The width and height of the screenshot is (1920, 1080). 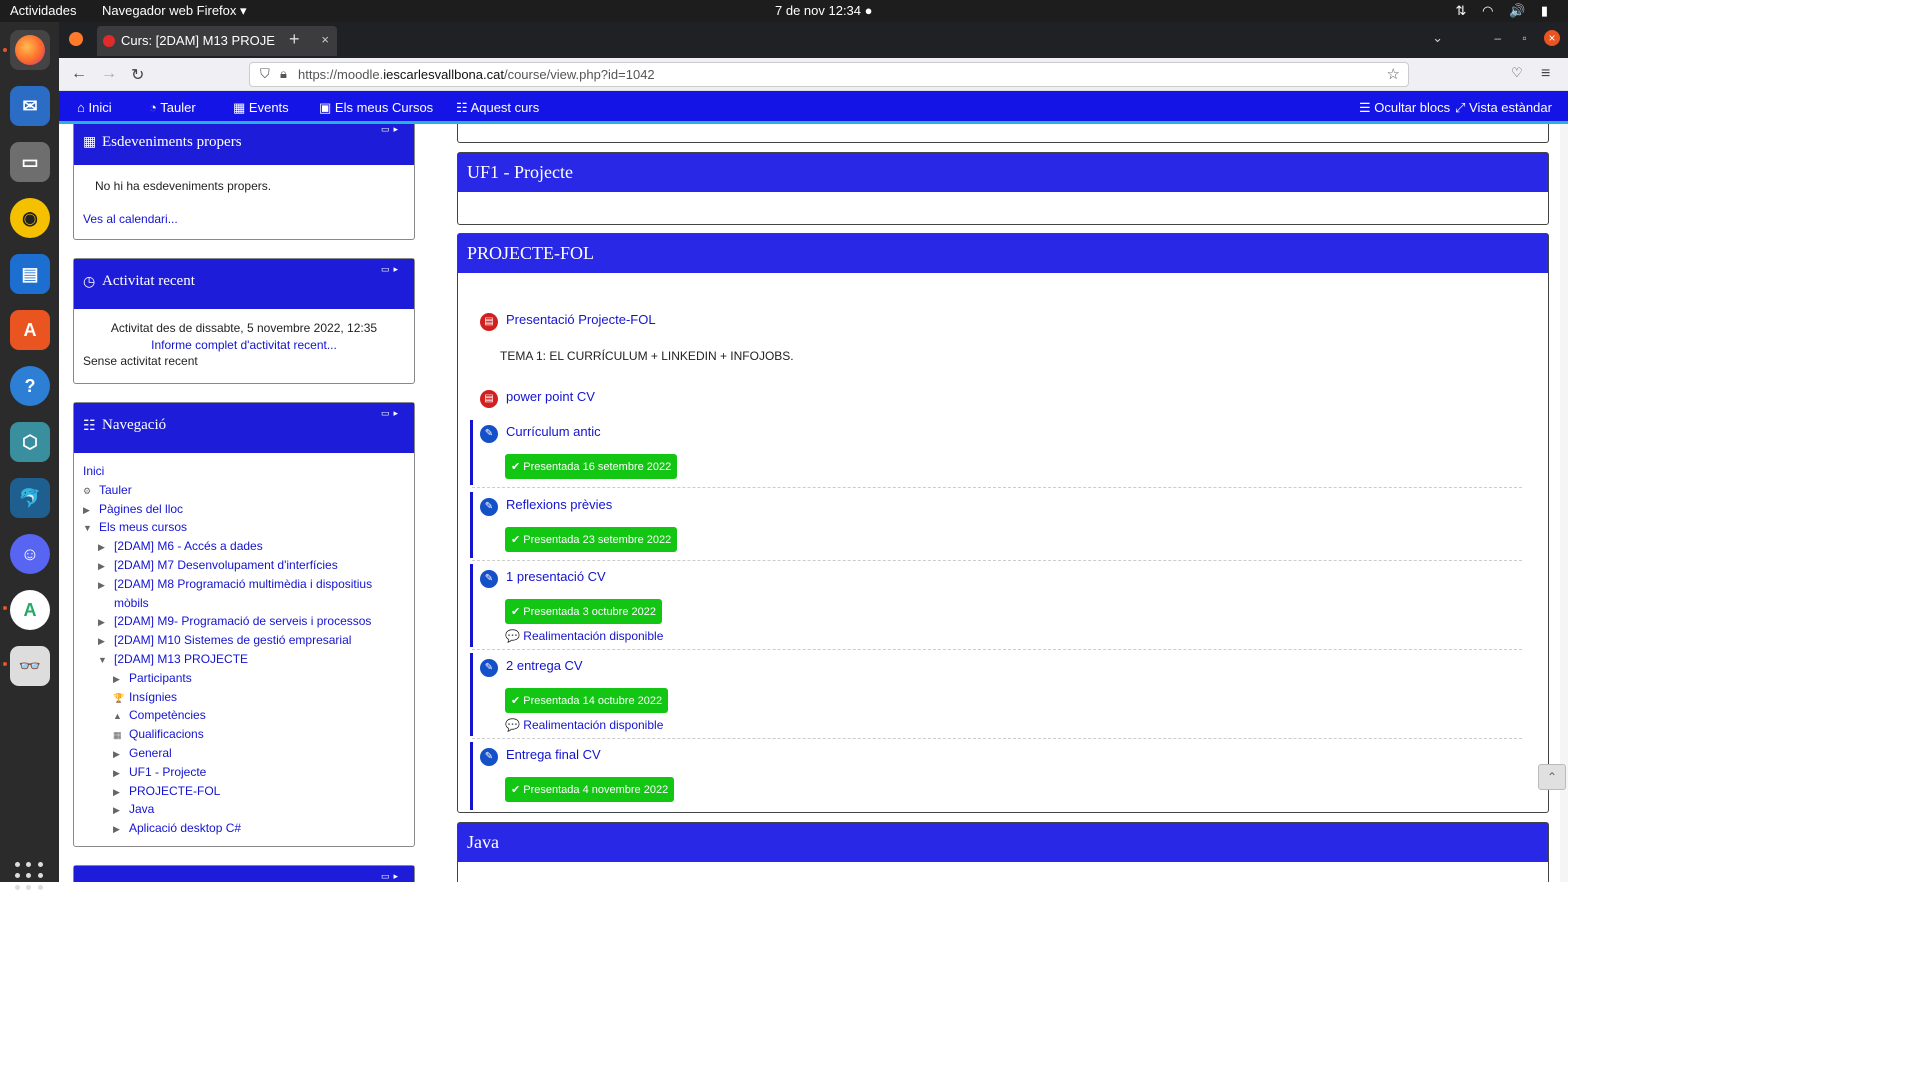 I want to click on tree-item-label: Aplicació desktop C#, so click(x=185, y=828).